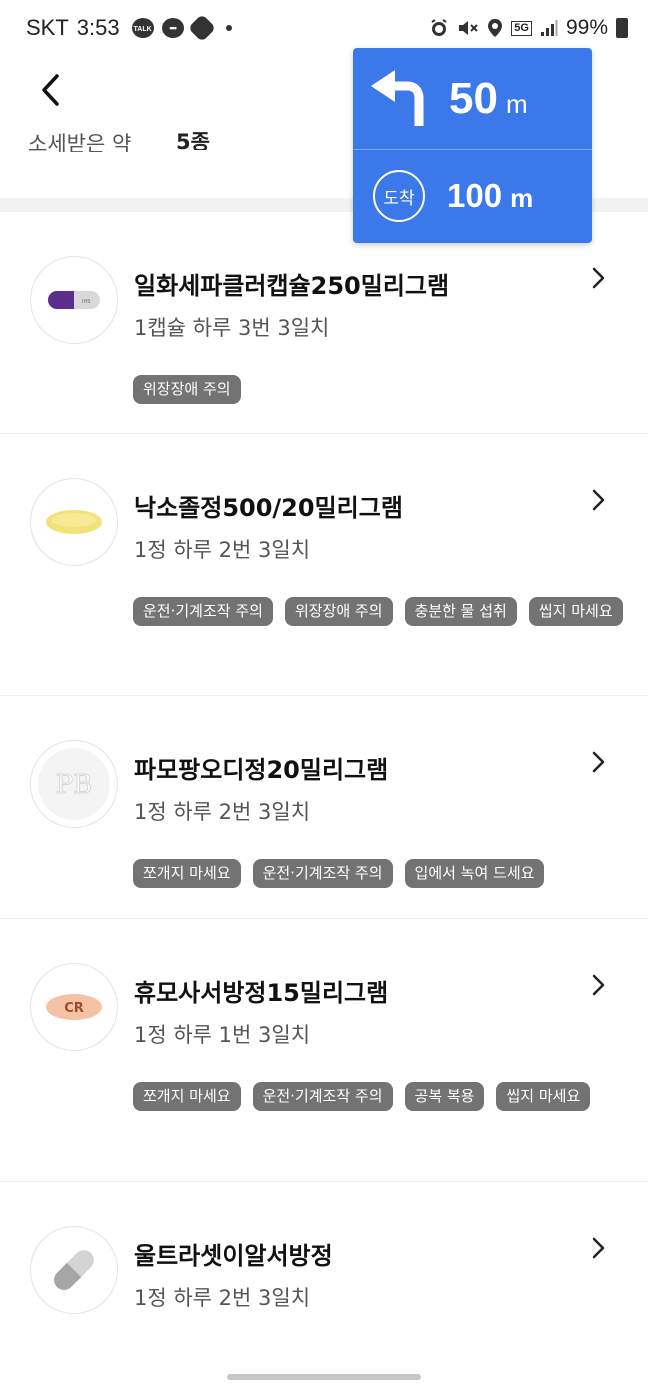 The image size is (648, 1390). What do you see at coordinates (261, 770) in the screenshot?
I see `drug-name: 파모팡오디정20밀리그램` at bounding box center [261, 770].